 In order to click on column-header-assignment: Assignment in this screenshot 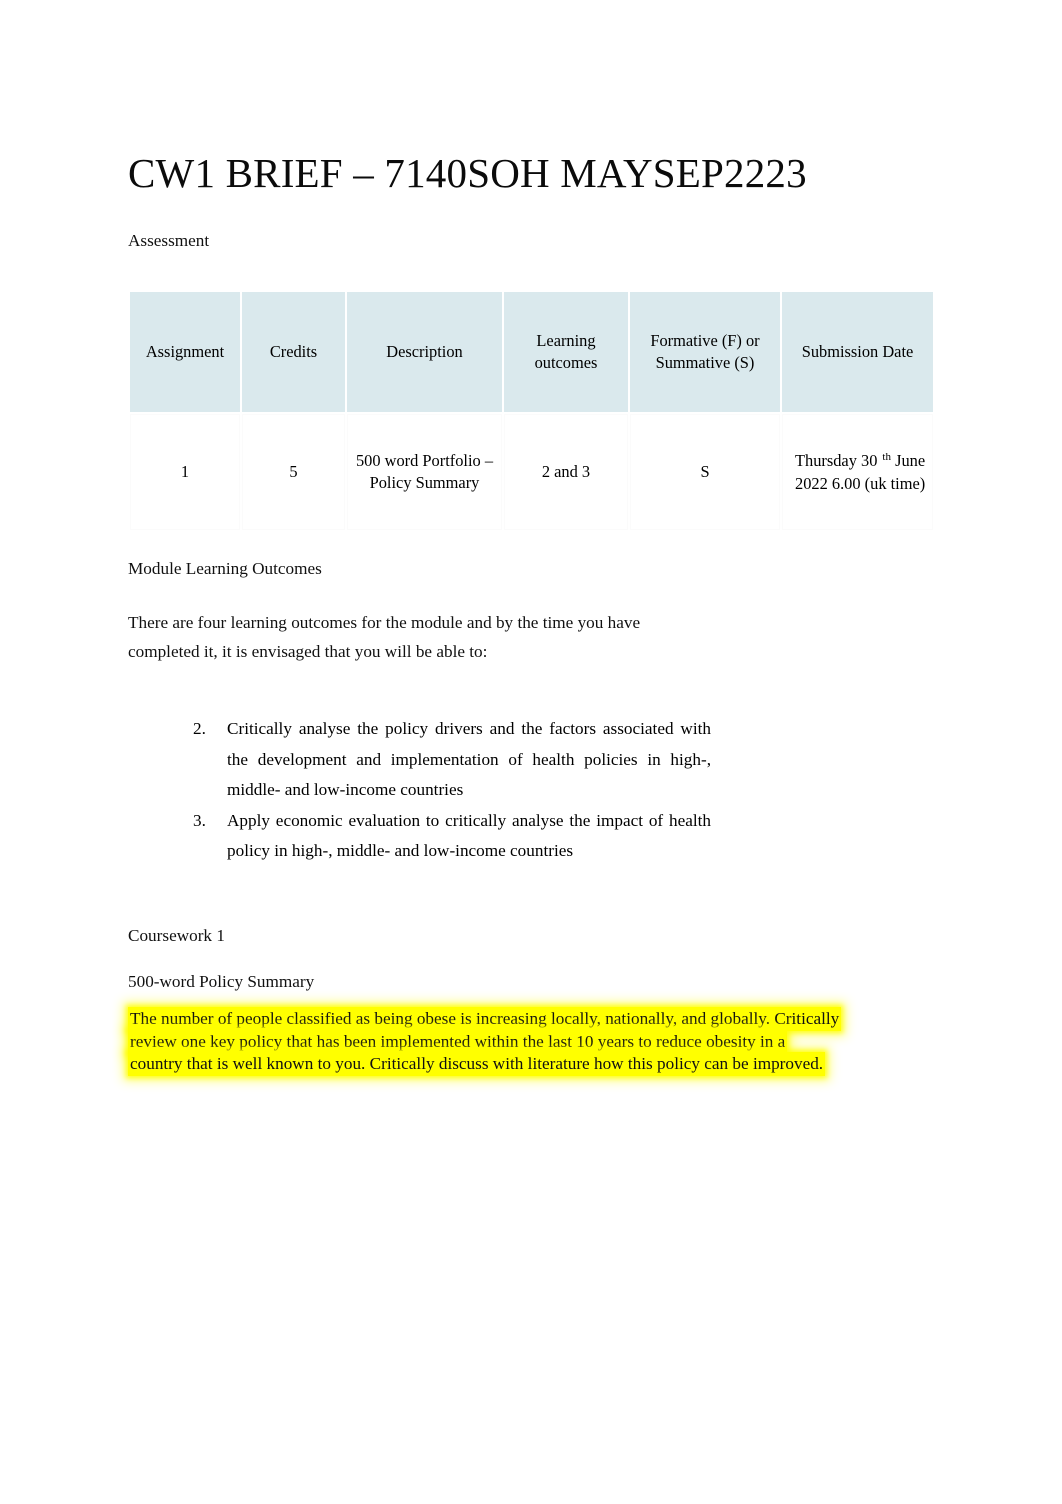, I will do `click(185, 352)`.